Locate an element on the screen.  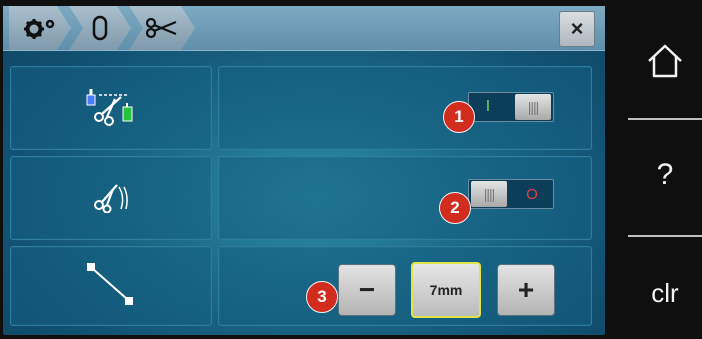
jump-stitch-value: 7mm is located at coordinates (446, 290).